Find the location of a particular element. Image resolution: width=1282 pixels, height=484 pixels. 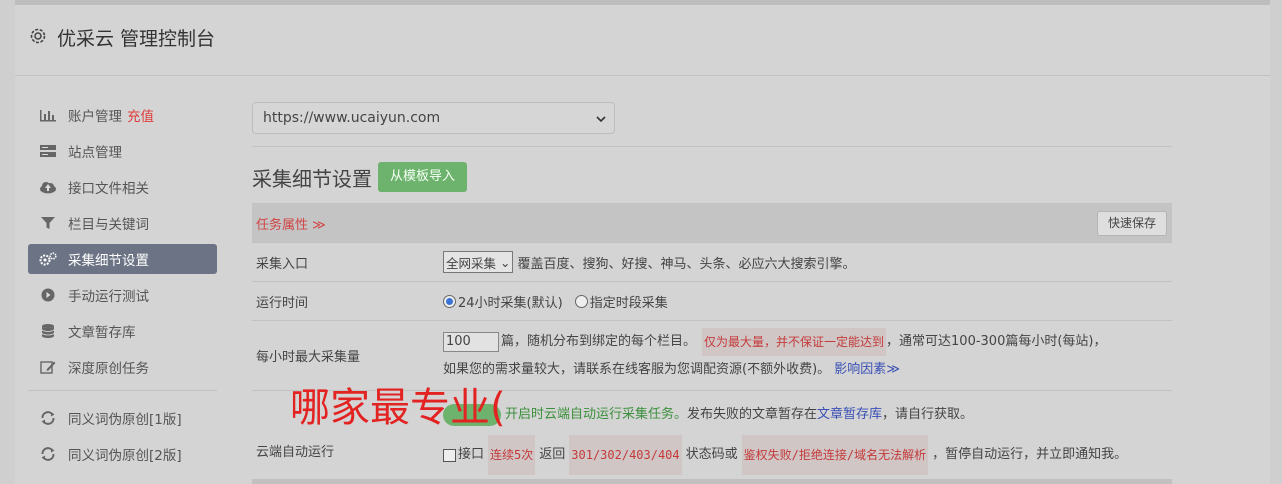

site-select-value: https://www.ucaiyun.com is located at coordinates (352, 118).